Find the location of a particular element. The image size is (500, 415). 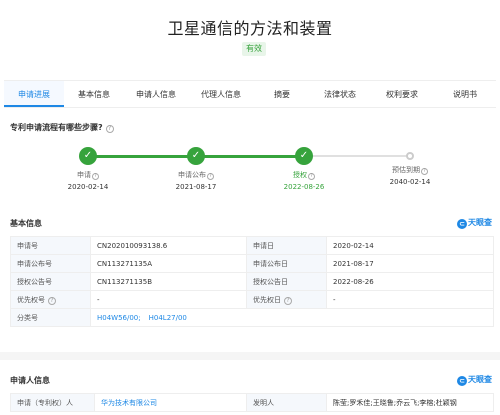

step-date: 2022-08-26 is located at coordinates (304, 187).